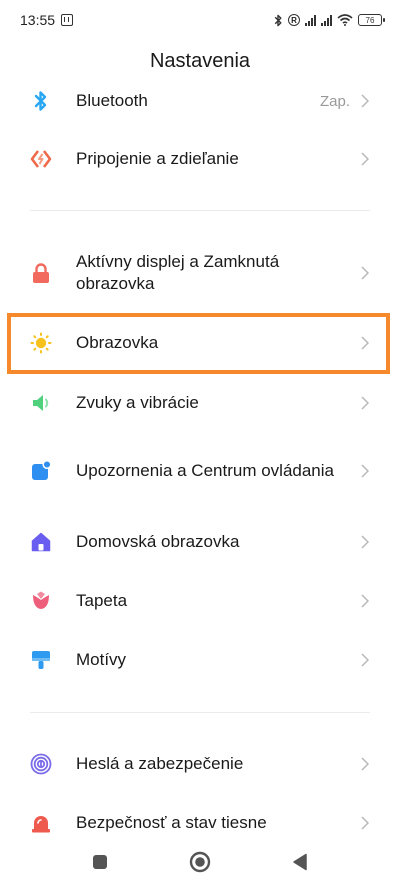  What do you see at coordinates (200, 101) in the screenshot?
I see `settings-item-bluetooth: Bluetooth Zap.` at bounding box center [200, 101].